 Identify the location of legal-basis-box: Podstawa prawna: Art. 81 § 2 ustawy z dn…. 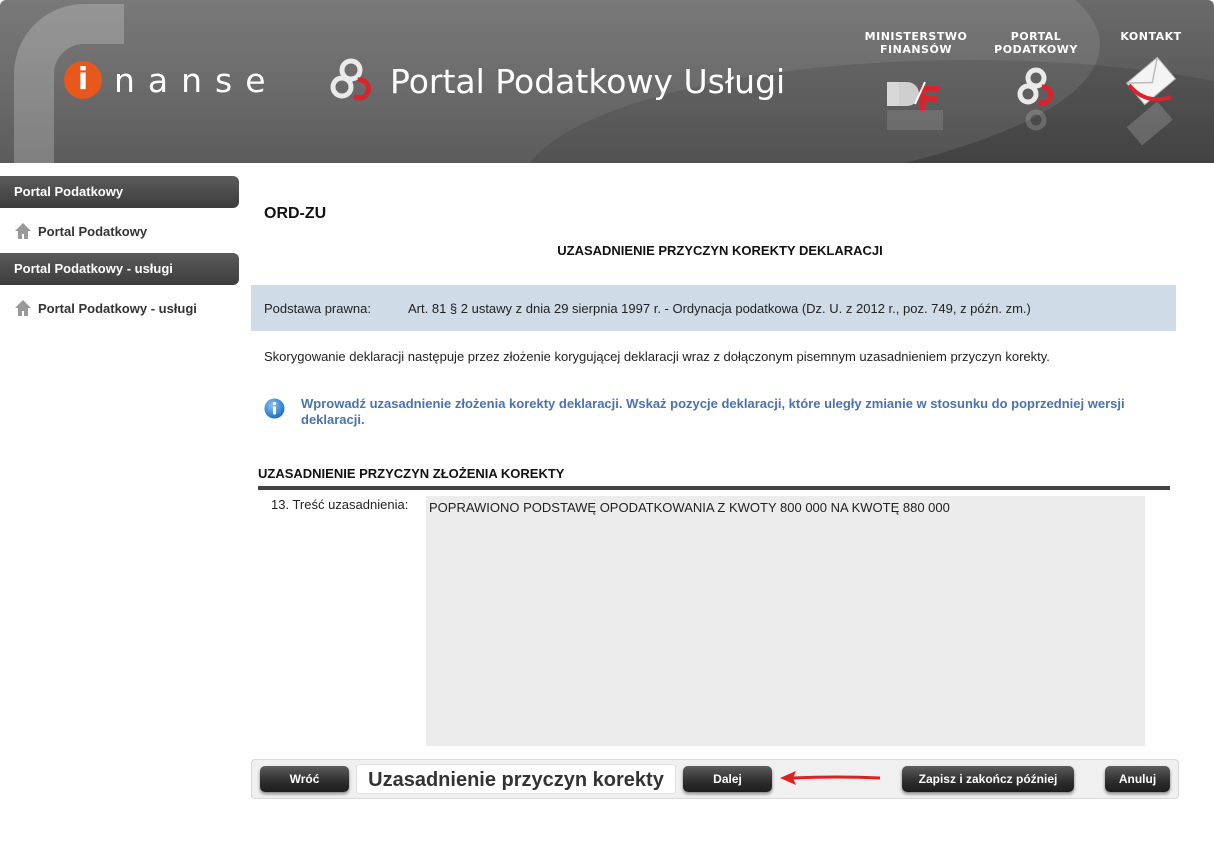
(713, 308).